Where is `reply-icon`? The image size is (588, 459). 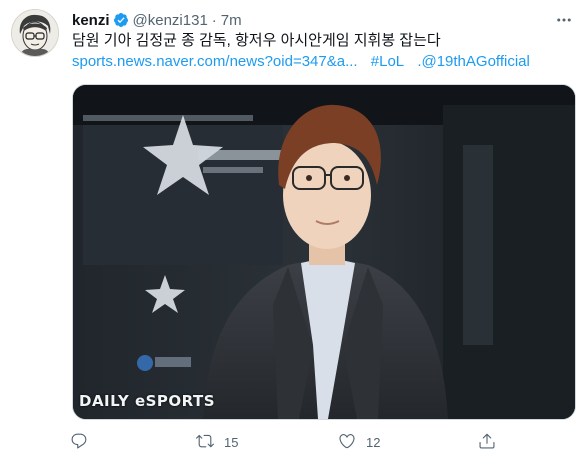
reply-icon is located at coordinates (79, 442).